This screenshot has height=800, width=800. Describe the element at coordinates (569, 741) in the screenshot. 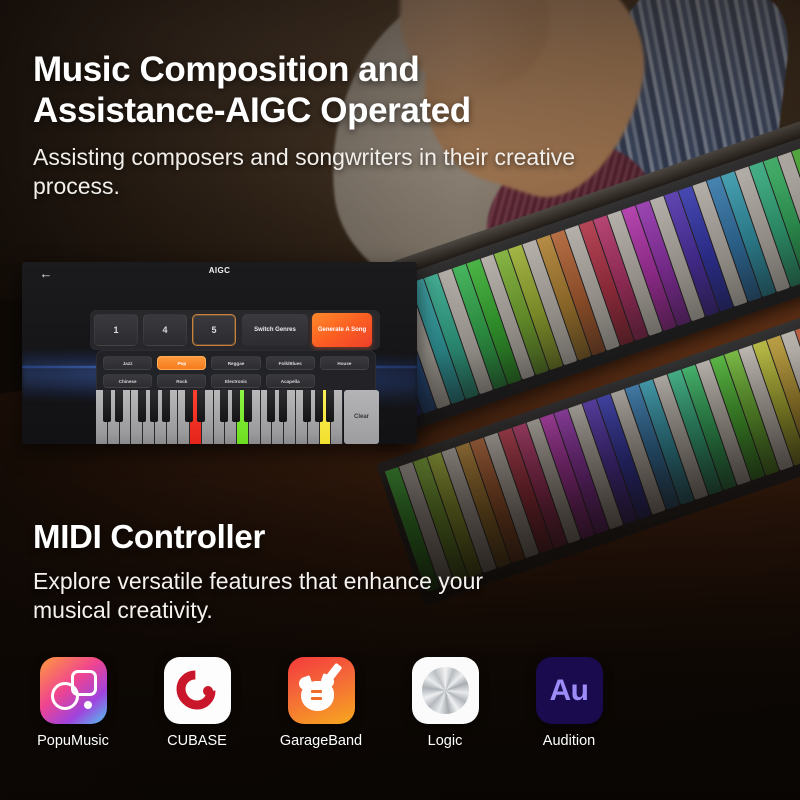

I see `app-label: Audition` at that location.